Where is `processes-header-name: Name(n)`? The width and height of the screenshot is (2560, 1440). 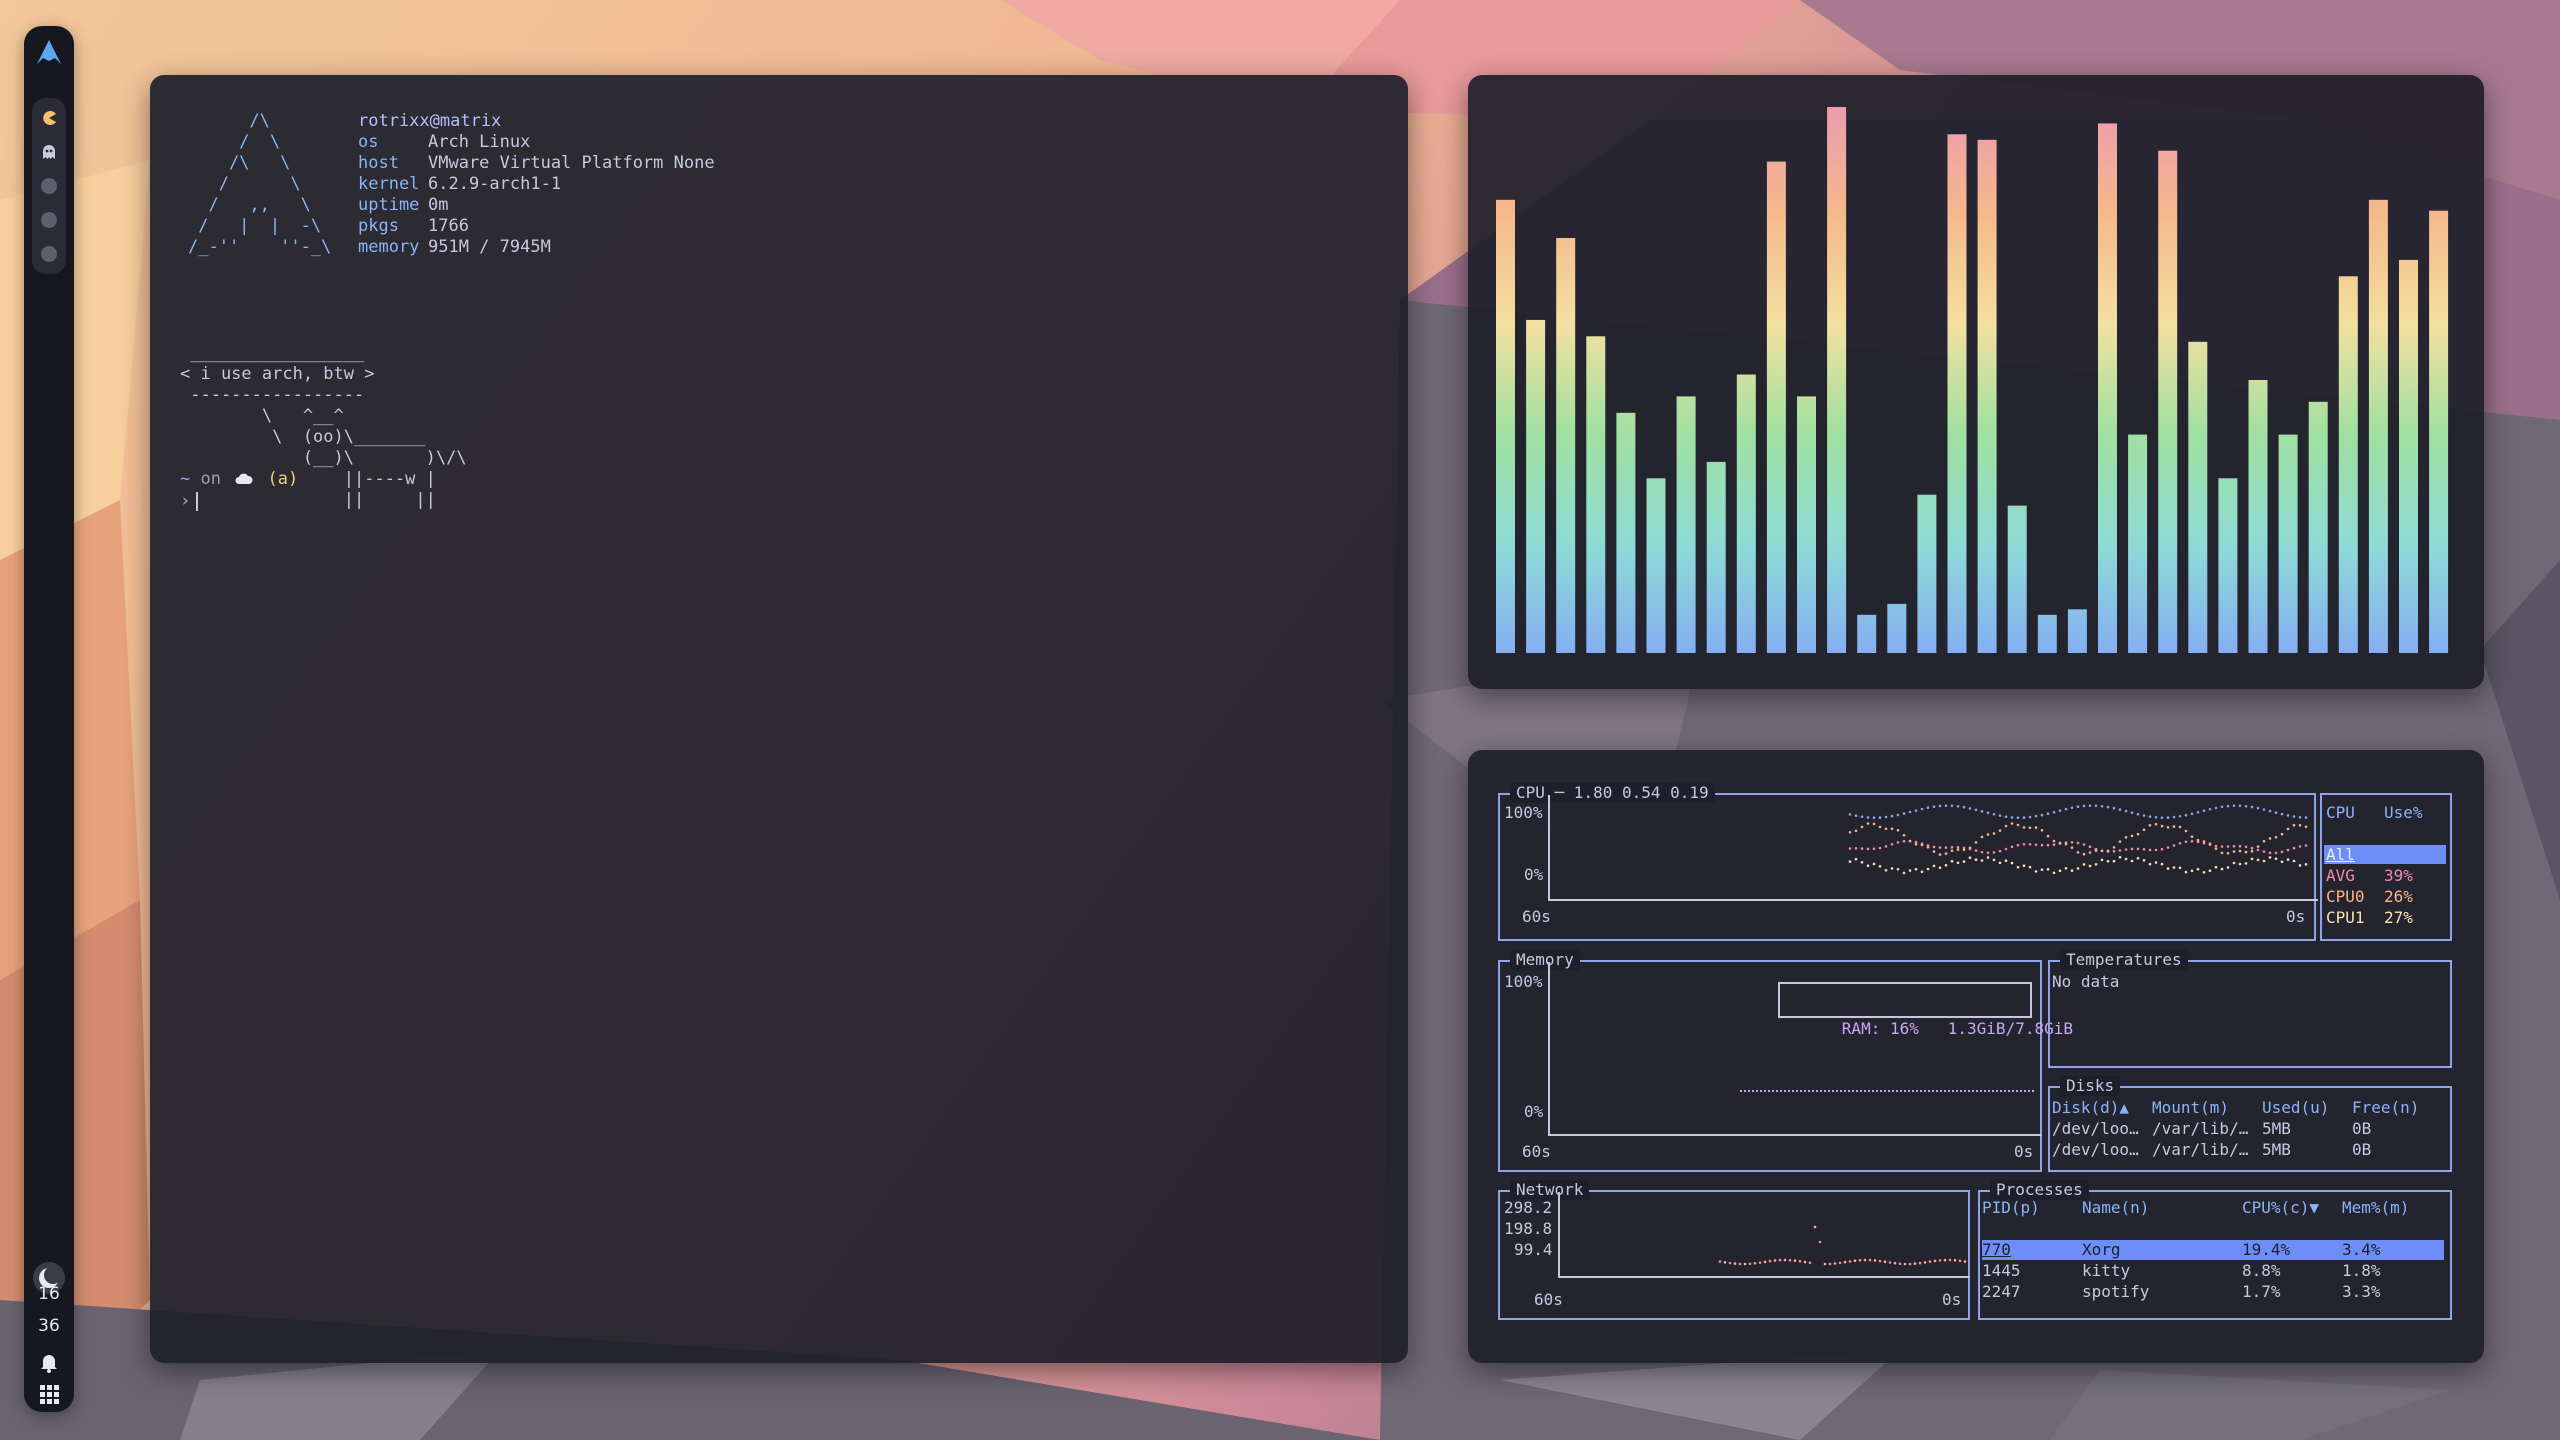
processes-header-name: Name(n) is located at coordinates (2115, 1208).